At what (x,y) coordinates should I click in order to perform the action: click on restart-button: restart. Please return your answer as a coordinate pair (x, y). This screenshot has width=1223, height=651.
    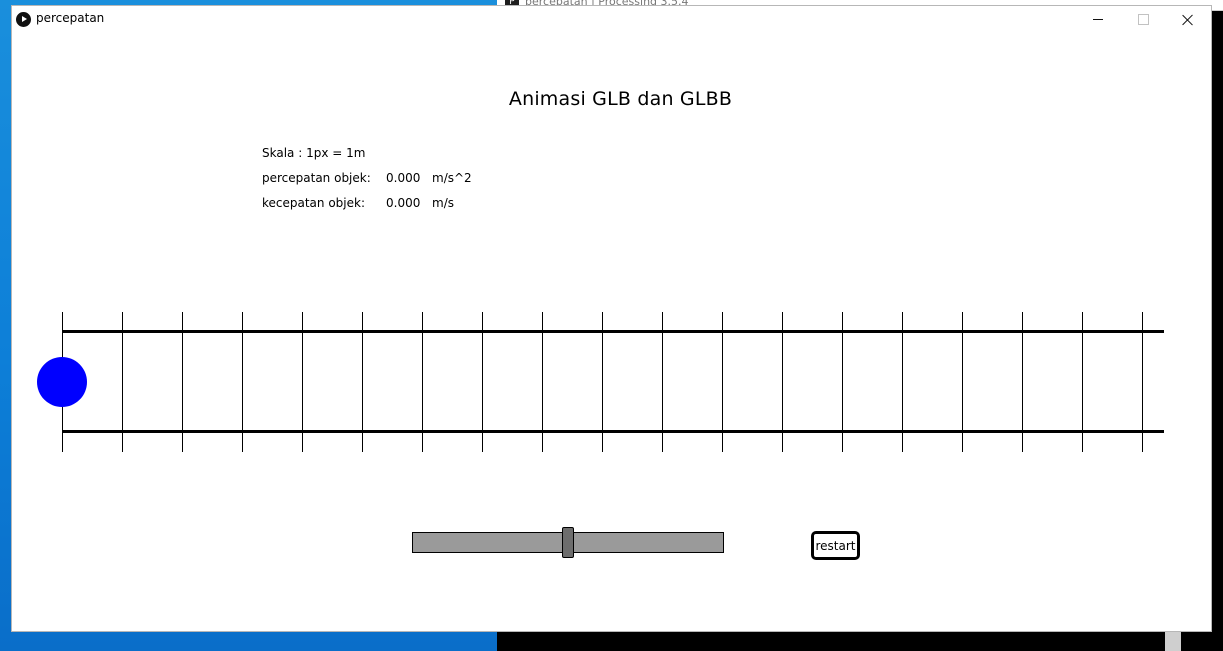
    Looking at the image, I should click on (835, 545).